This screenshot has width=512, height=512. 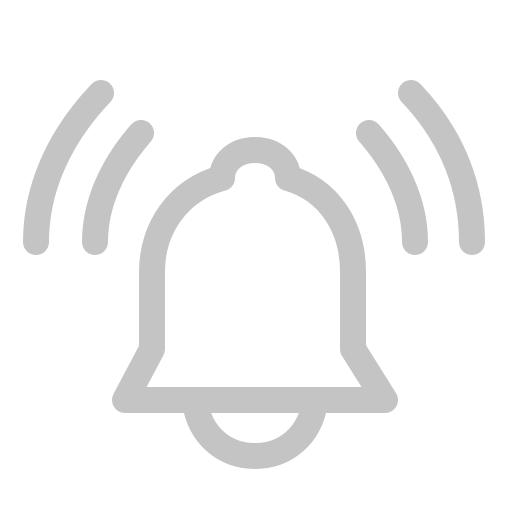 What do you see at coordinates (118, 187) in the screenshot?
I see `left-inner-wave` at bounding box center [118, 187].